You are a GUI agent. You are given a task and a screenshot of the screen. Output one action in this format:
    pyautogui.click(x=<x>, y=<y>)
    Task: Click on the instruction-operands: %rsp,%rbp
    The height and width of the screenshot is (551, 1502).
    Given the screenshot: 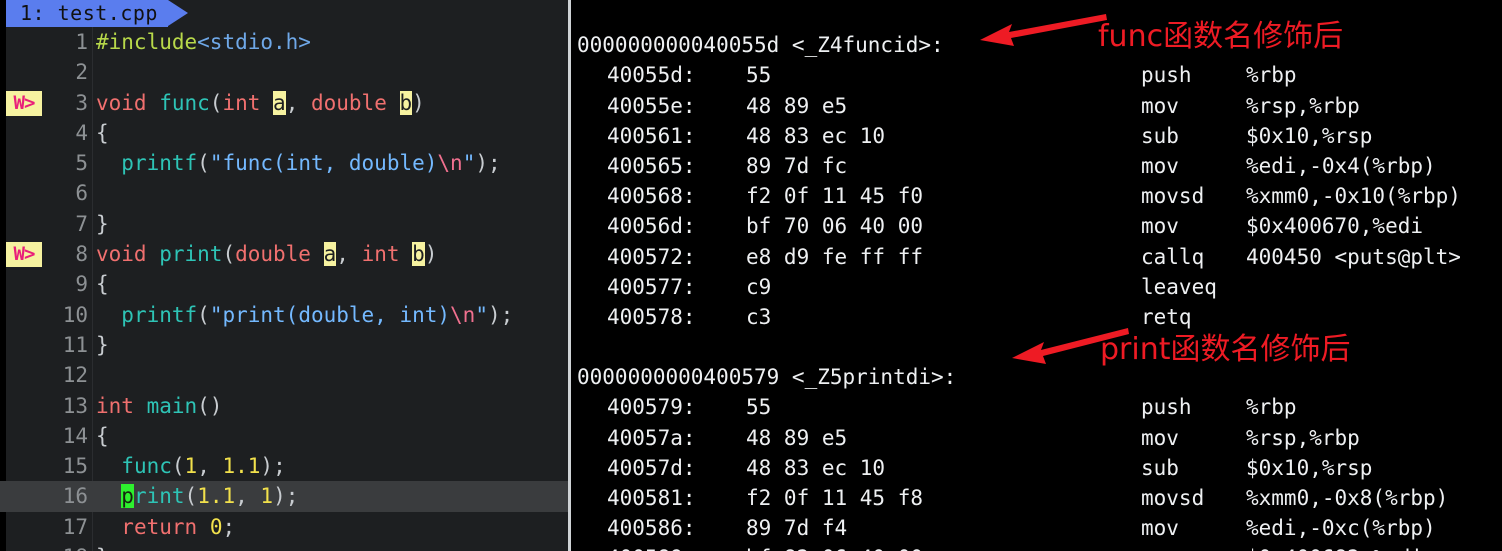 What is the action you would take?
    pyautogui.click(x=1303, y=437)
    